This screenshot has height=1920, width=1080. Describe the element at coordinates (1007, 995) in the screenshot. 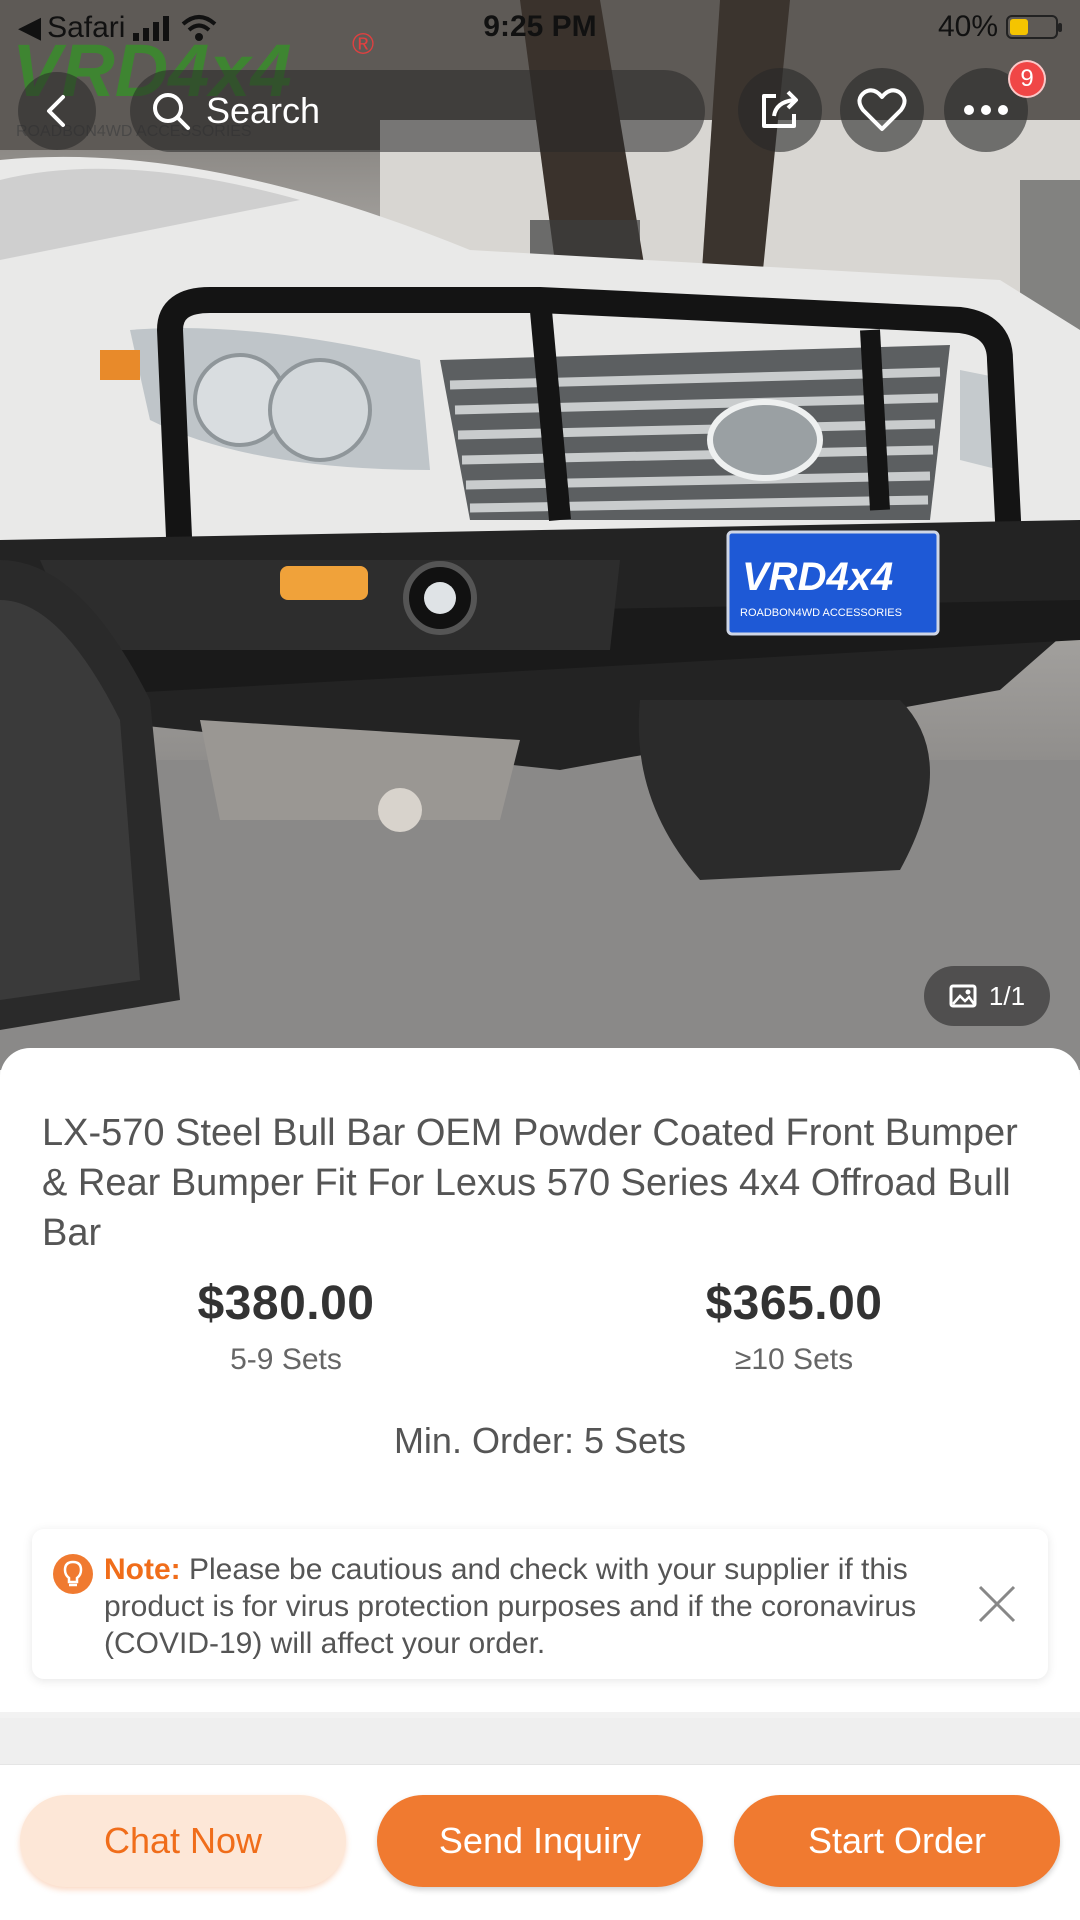

I see `image-counter-text: 1/1` at that location.